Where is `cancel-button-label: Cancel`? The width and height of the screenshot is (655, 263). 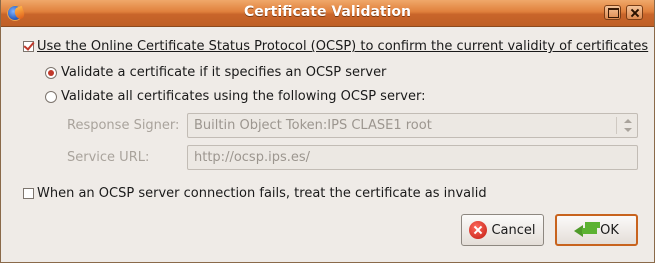 cancel-button-label: Cancel is located at coordinates (513, 230).